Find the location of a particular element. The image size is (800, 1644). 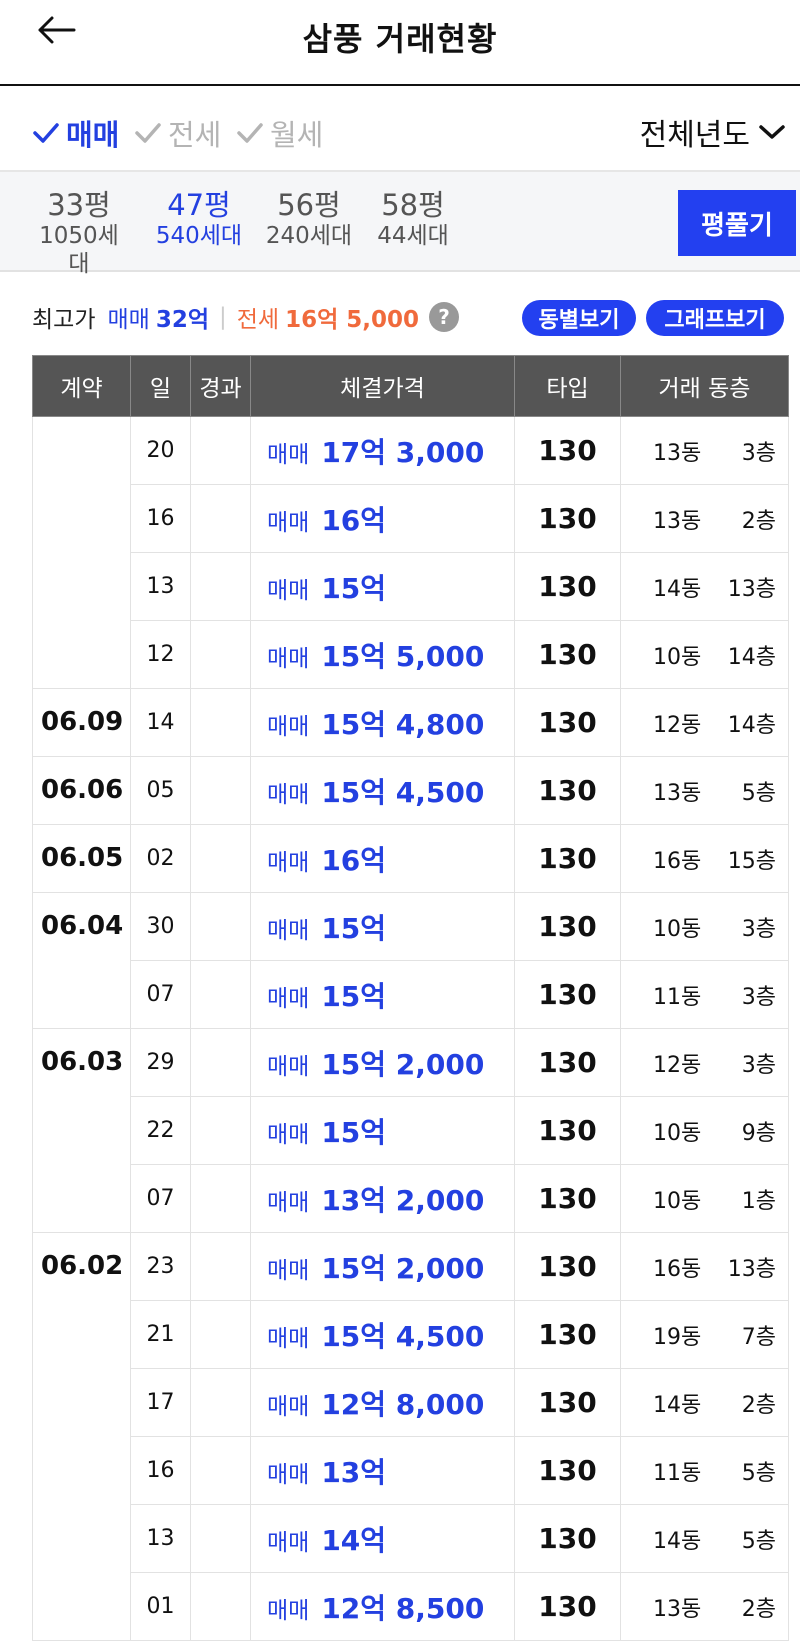

table-row: 12 매매 15억 5,000 130 10동 14층 is located at coordinates (411, 654).